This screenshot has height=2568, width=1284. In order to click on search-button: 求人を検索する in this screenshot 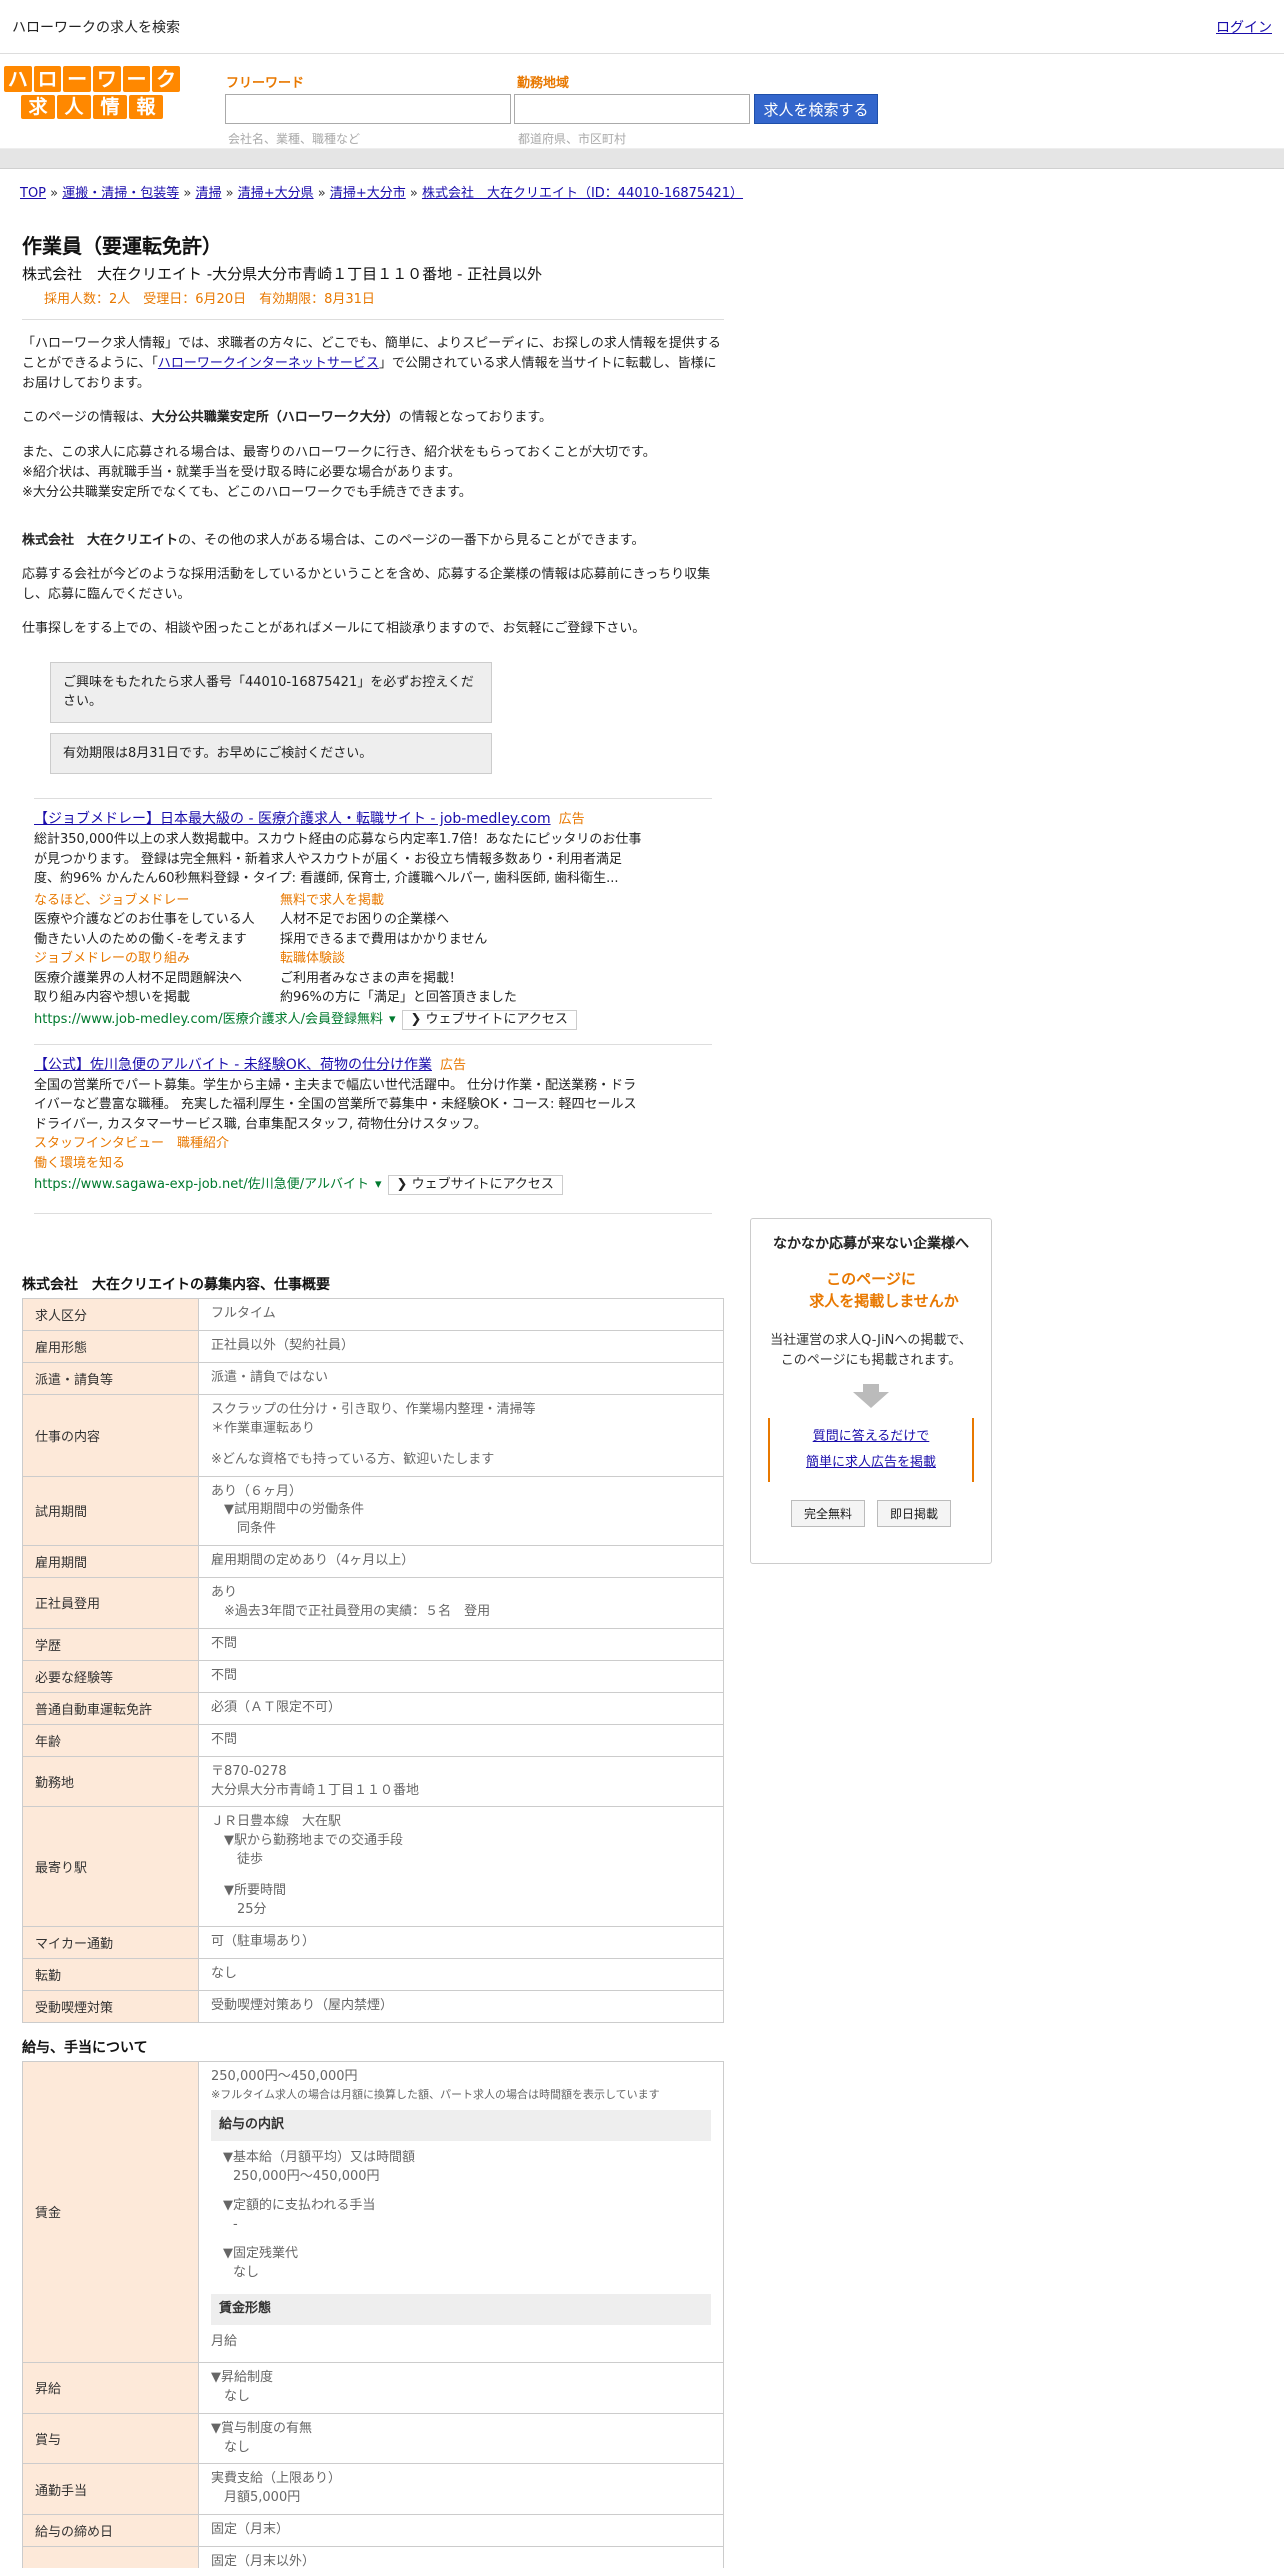, I will do `click(816, 109)`.